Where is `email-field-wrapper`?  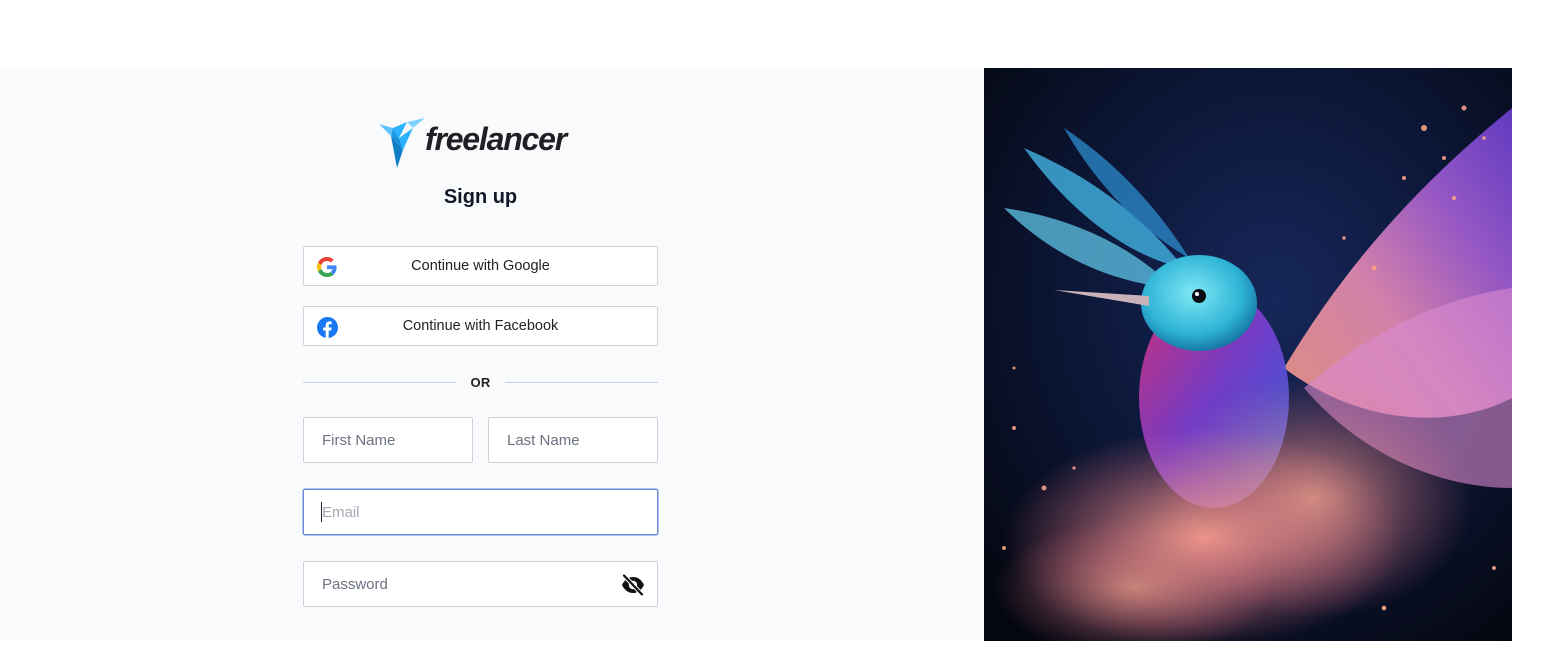
email-field-wrapper is located at coordinates (480, 512).